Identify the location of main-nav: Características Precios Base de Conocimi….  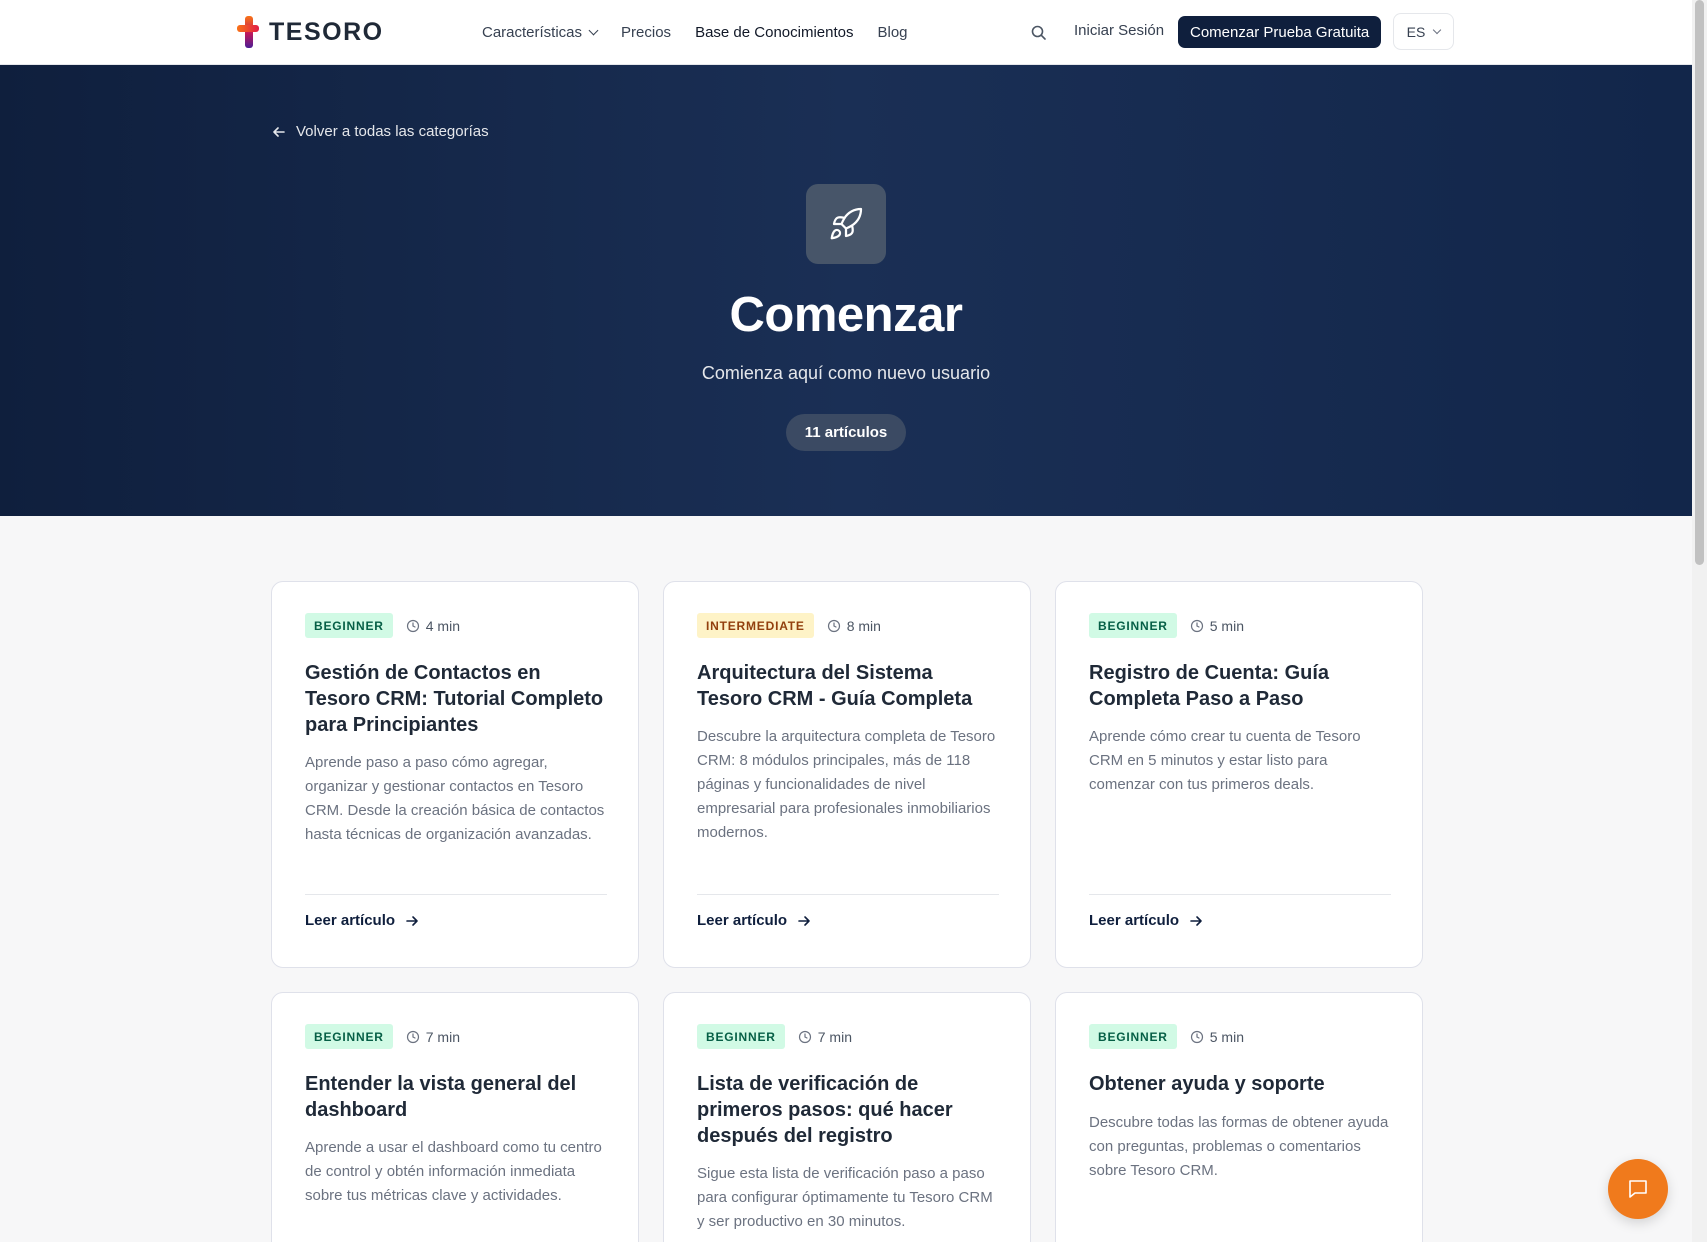
(695, 32).